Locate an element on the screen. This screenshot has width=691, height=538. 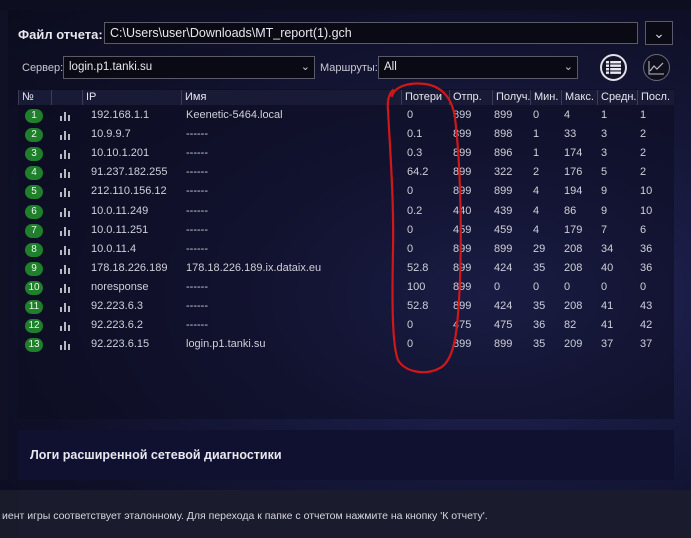
report-file-path-input: C:\Users\user\Downloads\MT_report(1).gch is located at coordinates (371, 33).